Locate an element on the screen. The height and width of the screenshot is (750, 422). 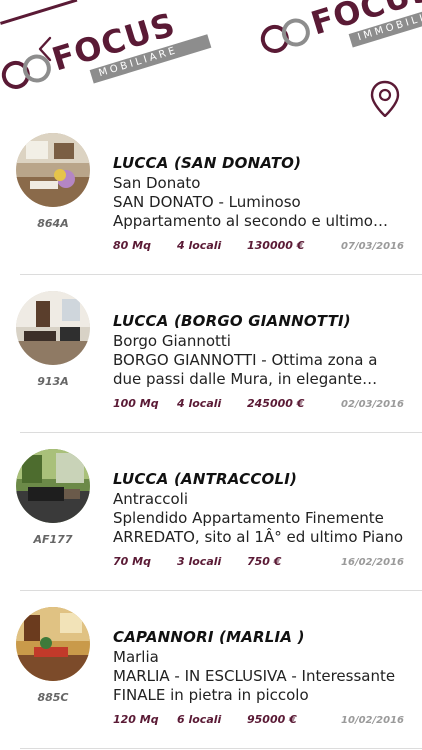
listing-rooms: 3 locali is located at coordinates (199, 561).